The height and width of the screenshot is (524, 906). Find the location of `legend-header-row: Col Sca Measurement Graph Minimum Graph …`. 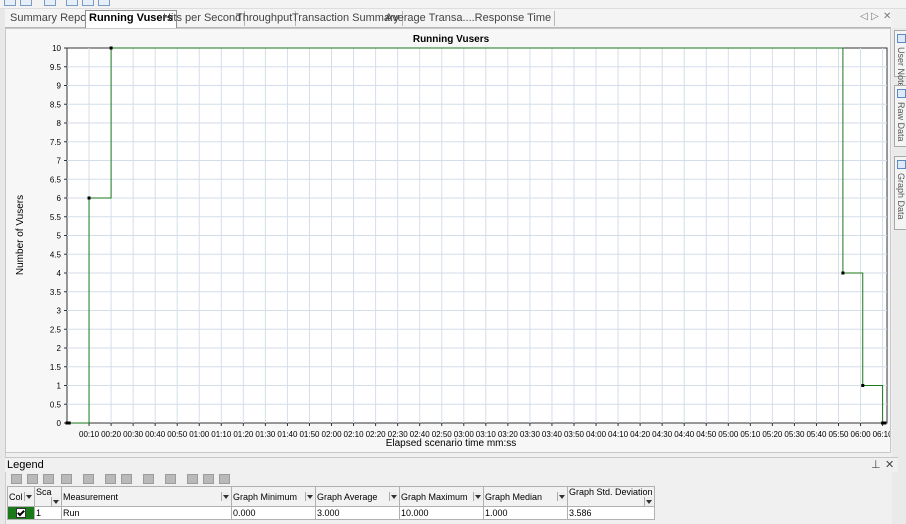

legend-header-row: Col Sca Measurement Graph Minimum Graph … is located at coordinates (331, 496).